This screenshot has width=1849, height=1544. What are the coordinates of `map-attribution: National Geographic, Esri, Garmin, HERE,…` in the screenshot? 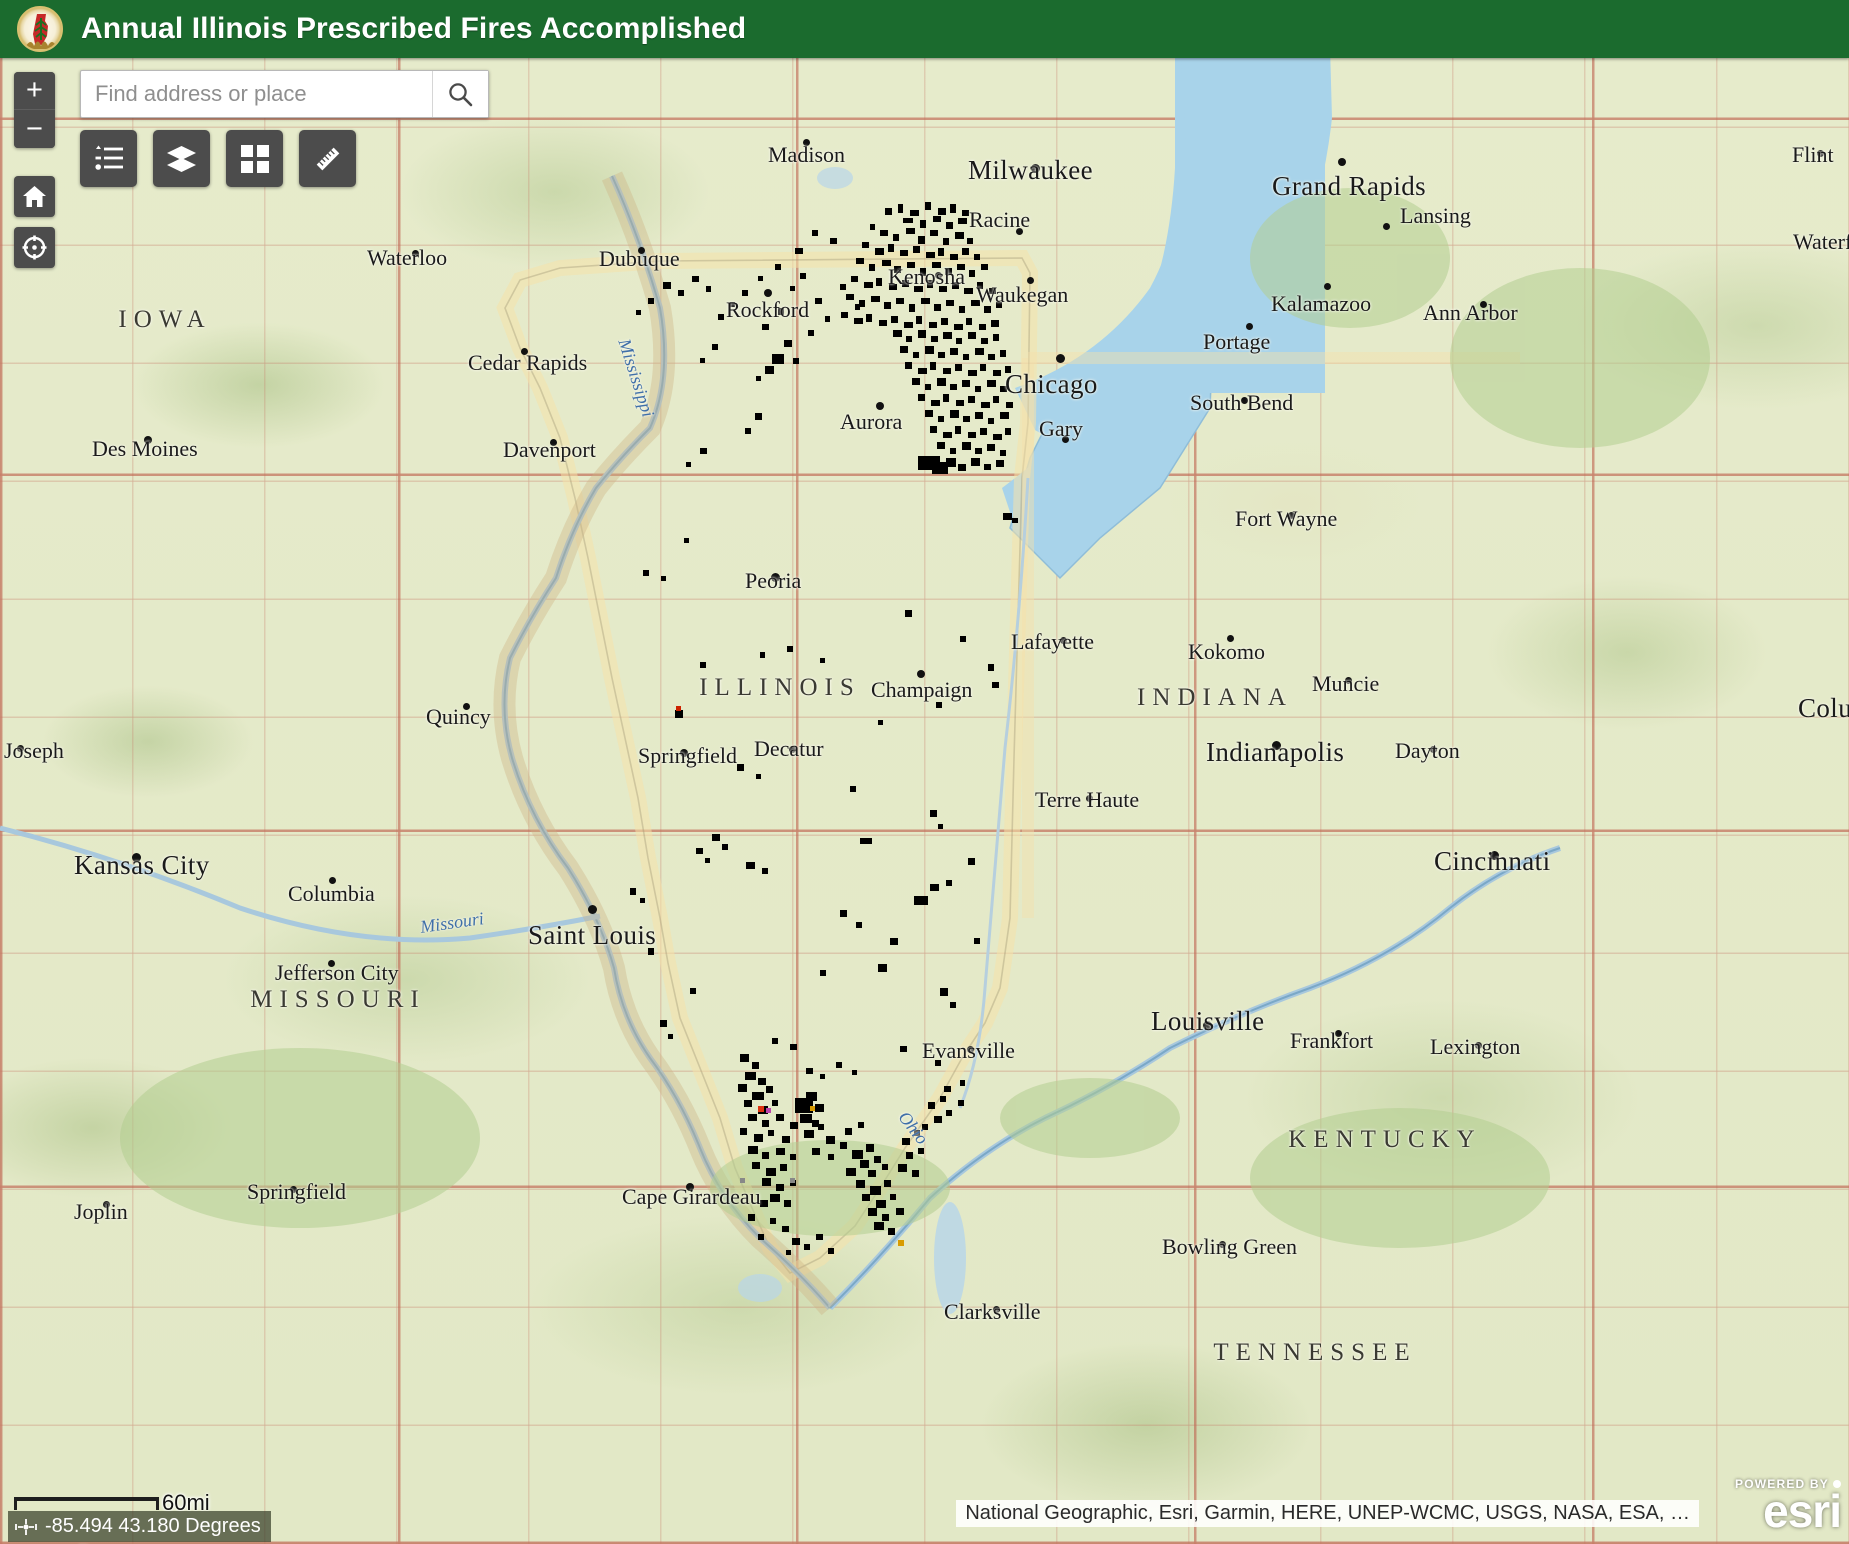 It's located at (1327, 1513).